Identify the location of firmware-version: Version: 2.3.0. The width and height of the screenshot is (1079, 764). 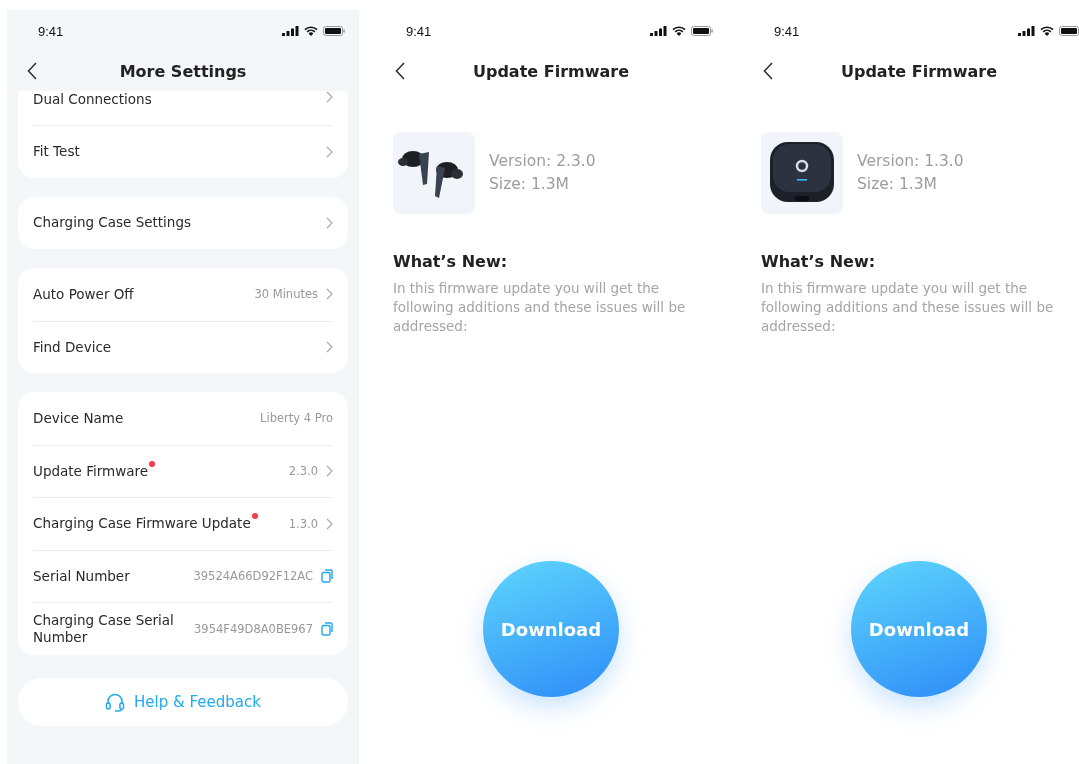
(542, 161).